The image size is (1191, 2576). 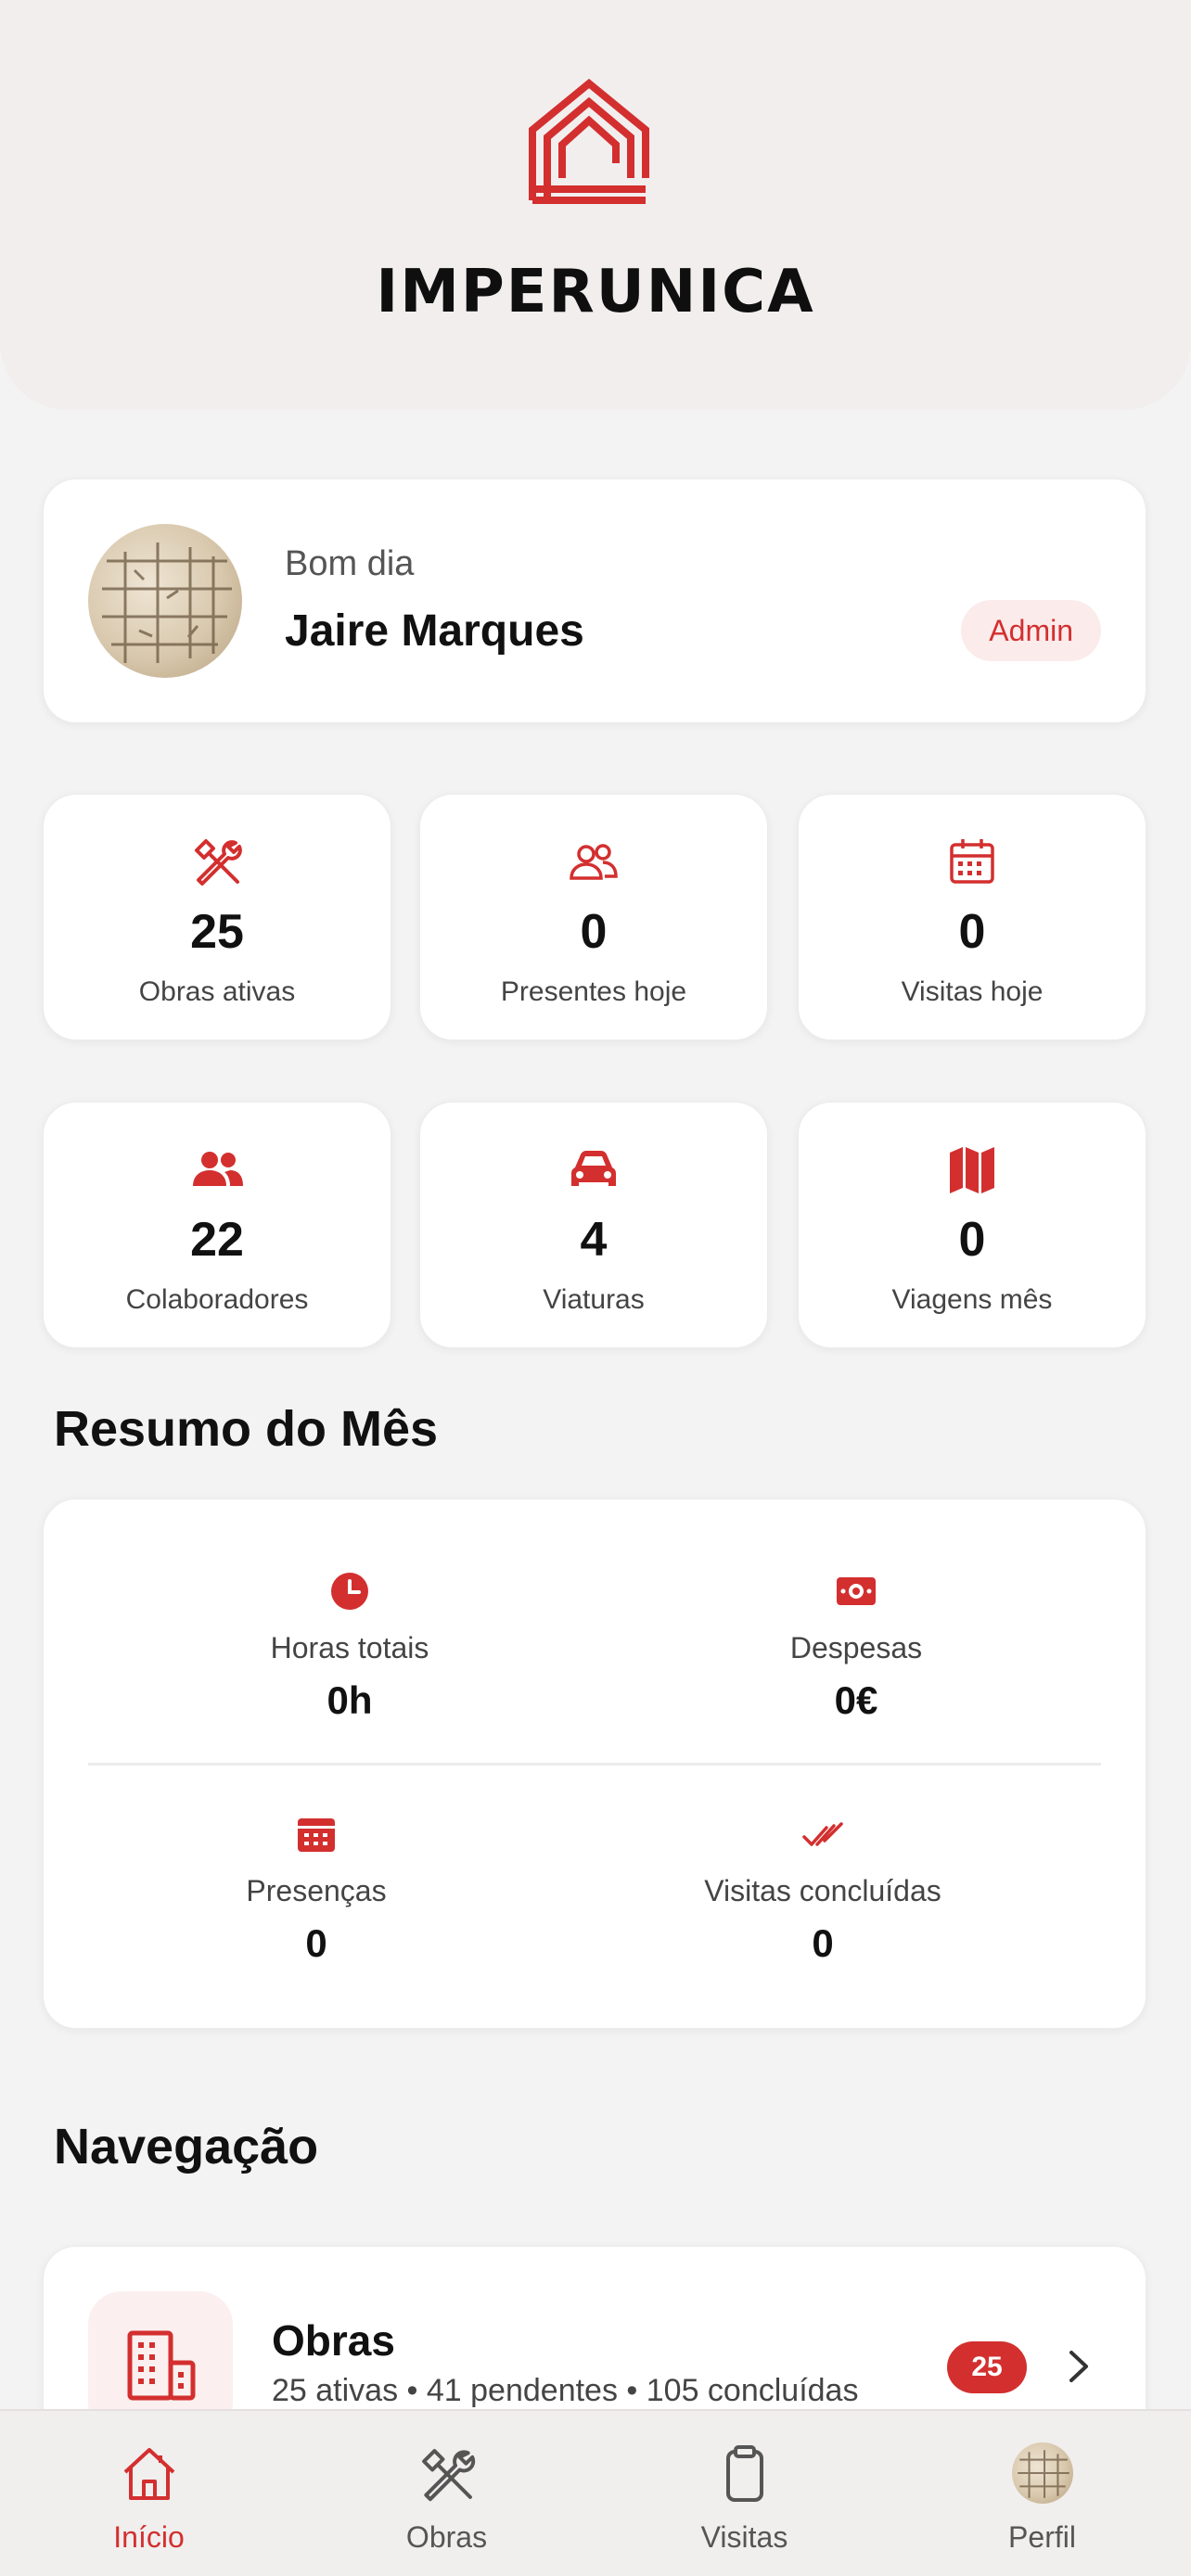 What do you see at coordinates (973, 991) in the screenshot?
I see `stat-label: Visitas hoje` at bounding box center [973, 991].